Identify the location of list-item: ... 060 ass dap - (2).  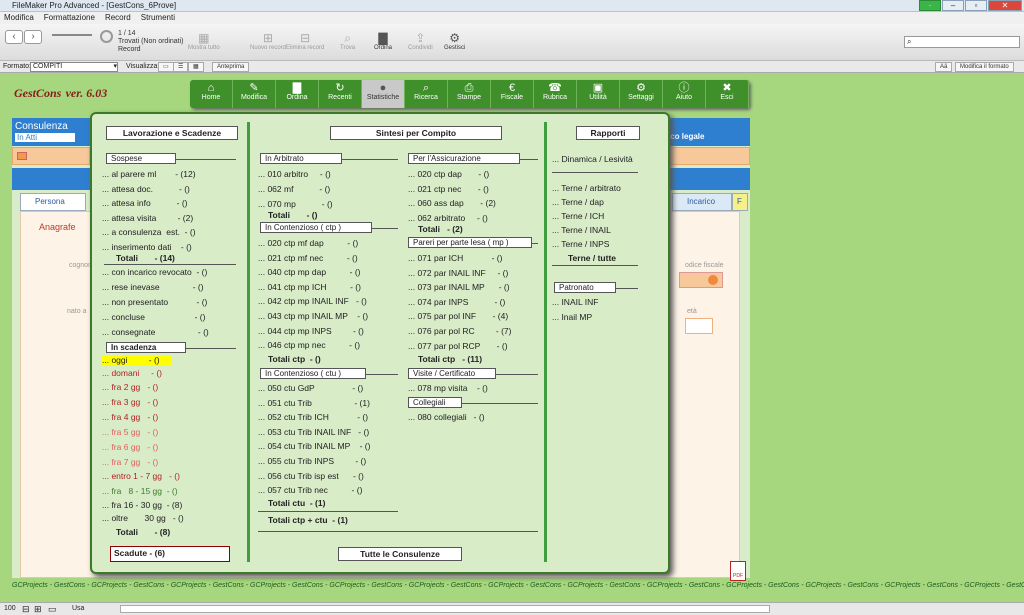
(452, 203).